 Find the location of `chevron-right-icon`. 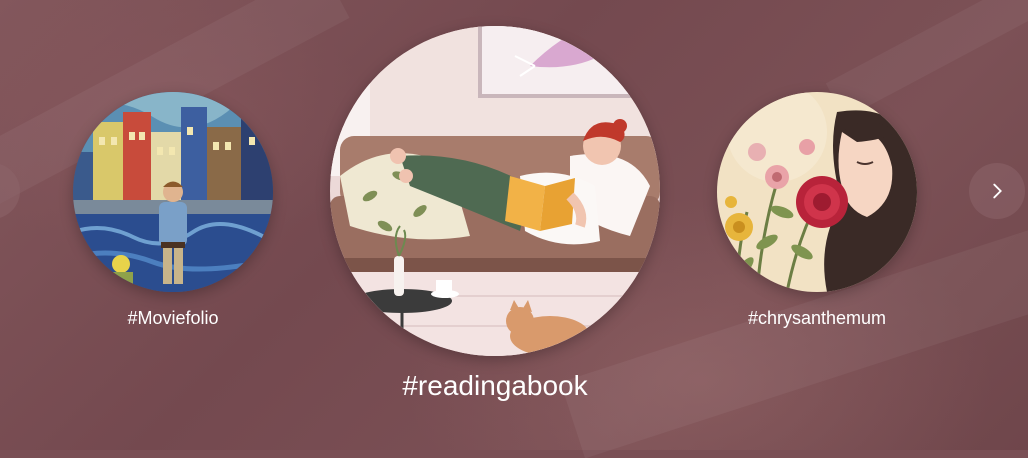

chevron-right-icon is located at coordinates (997, 191).